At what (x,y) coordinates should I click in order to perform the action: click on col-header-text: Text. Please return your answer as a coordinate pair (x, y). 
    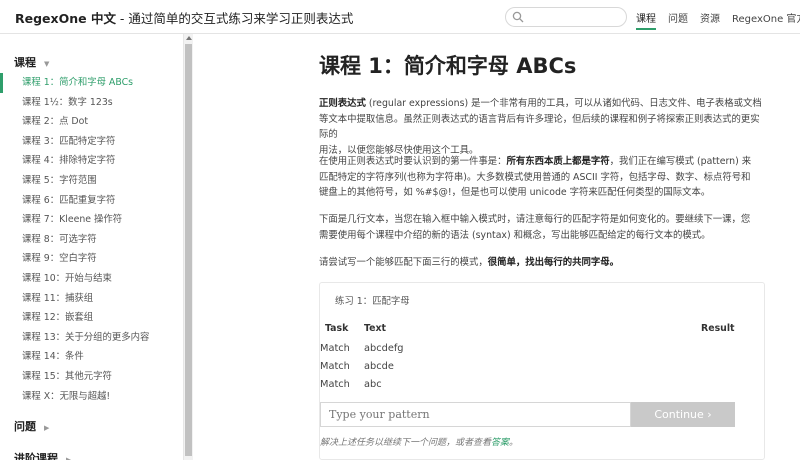
    Looking at the image, I should click on (375, 328).